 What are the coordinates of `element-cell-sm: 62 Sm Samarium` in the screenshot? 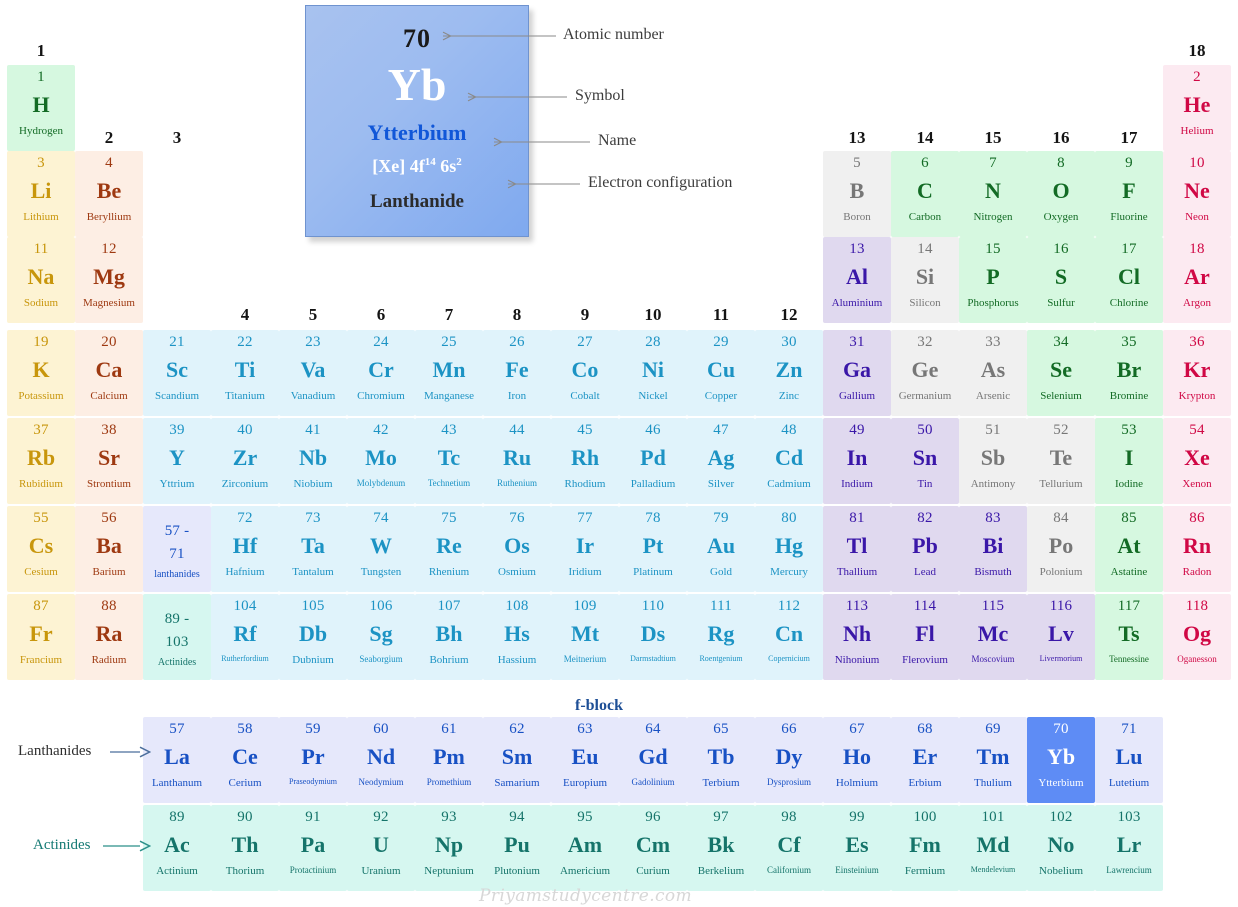 It's located at (517, 760).